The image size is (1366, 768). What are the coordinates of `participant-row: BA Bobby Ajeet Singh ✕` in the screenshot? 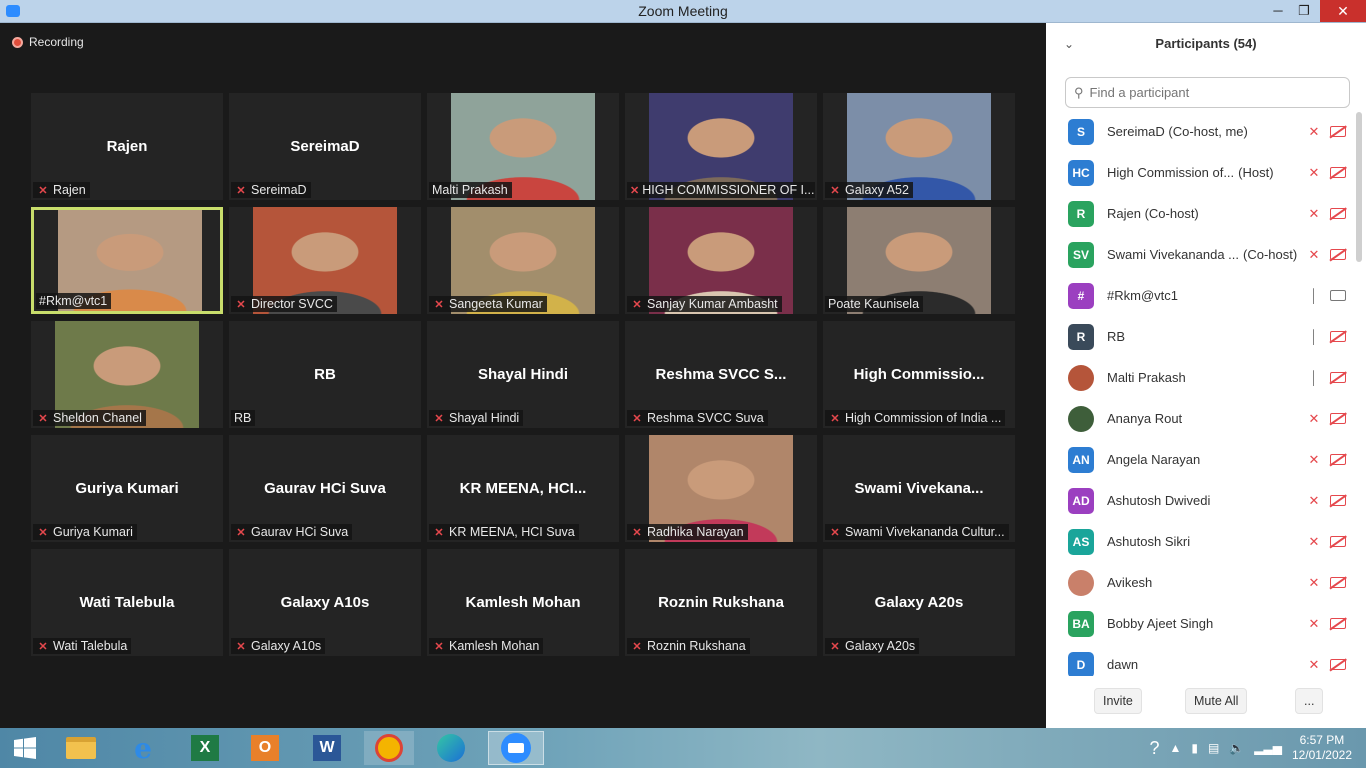 It's located at (1199, 623).